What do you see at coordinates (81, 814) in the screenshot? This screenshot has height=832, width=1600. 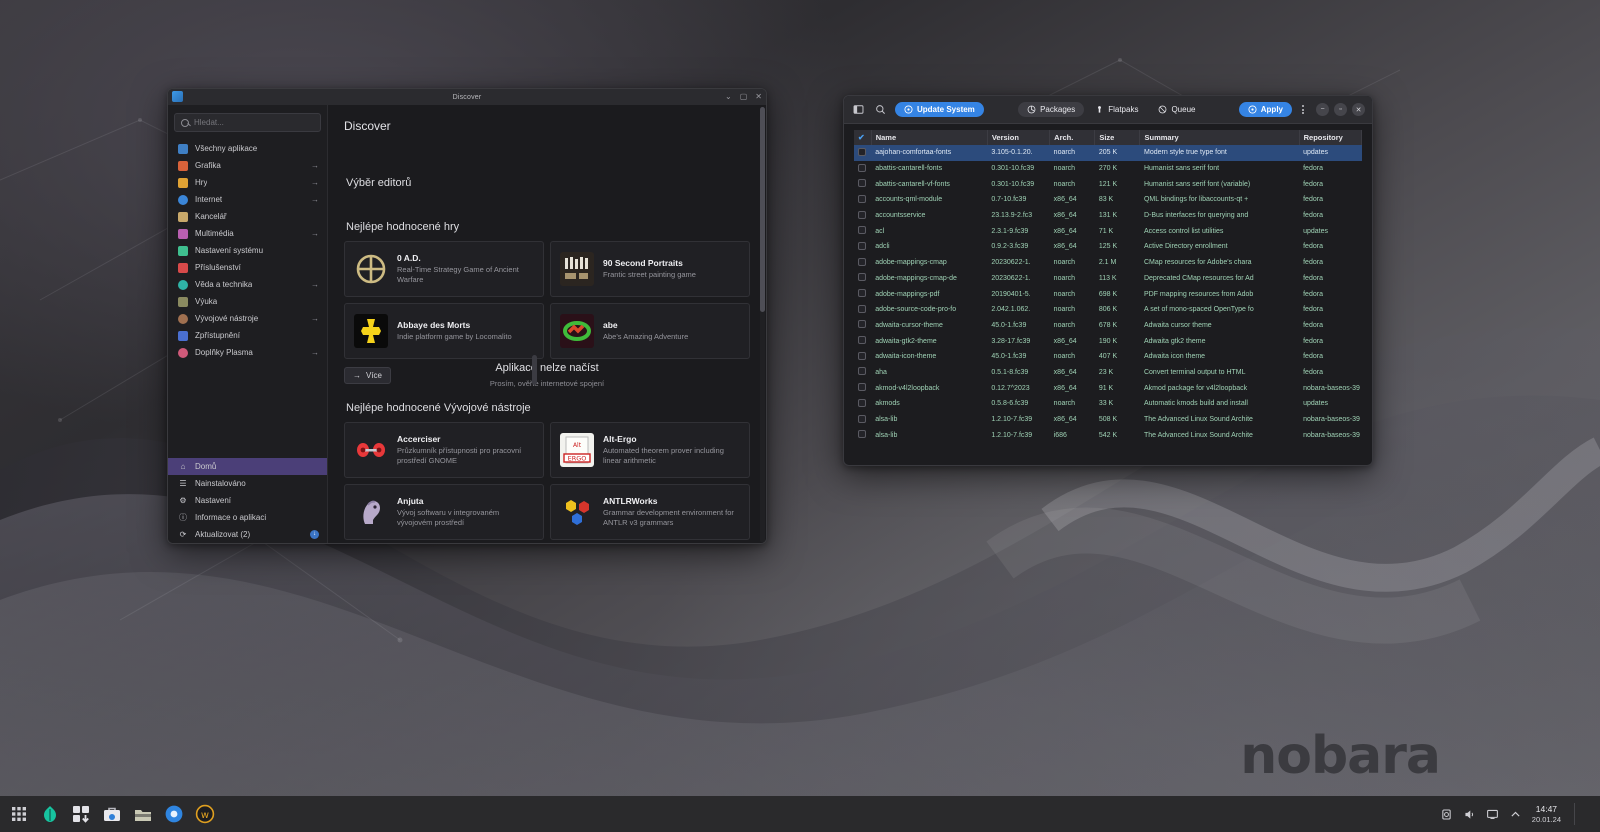 I see `update-grid-icon` at bounding box center [81, 814].